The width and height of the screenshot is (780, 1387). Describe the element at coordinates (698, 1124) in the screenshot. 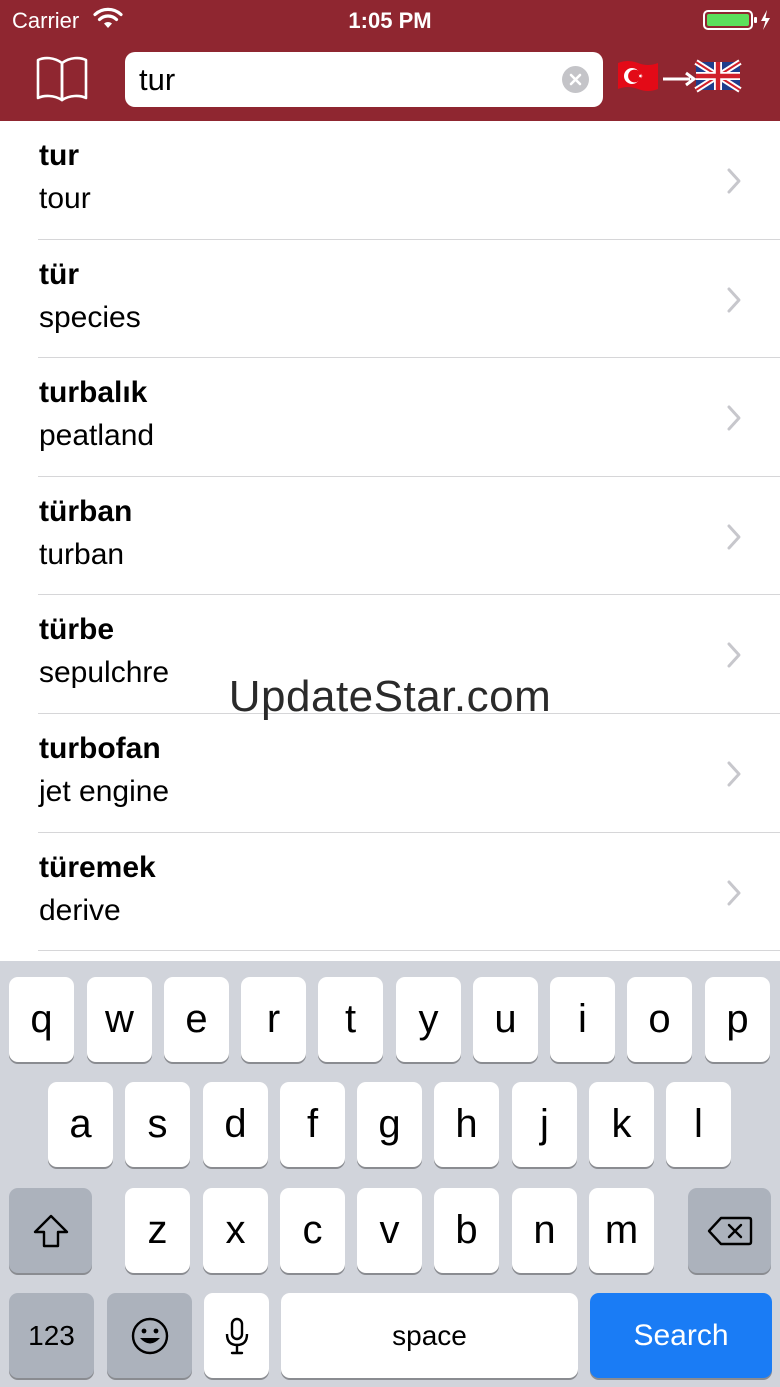

I see `key-l: l` at that location.